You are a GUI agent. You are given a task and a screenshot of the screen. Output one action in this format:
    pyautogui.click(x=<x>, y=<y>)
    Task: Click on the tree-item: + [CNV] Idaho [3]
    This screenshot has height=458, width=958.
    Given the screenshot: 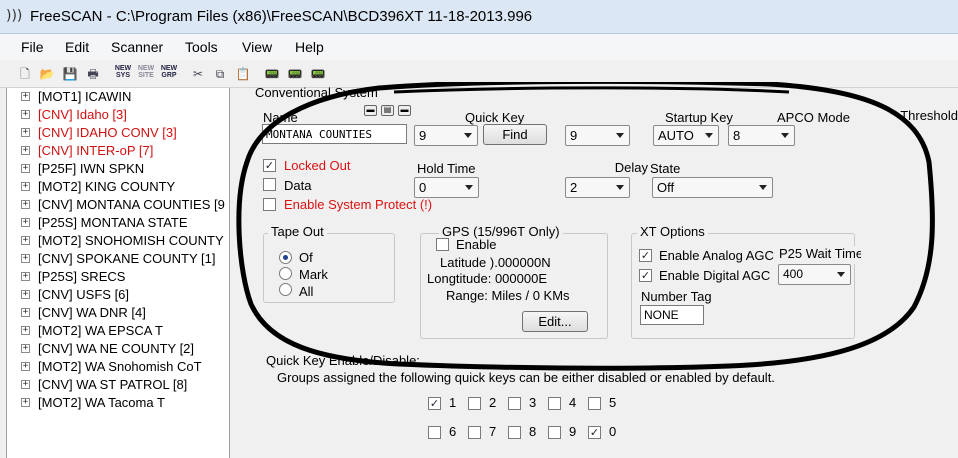 What is the action you would take?
    pyautogui.click(x=118, y=115)
    